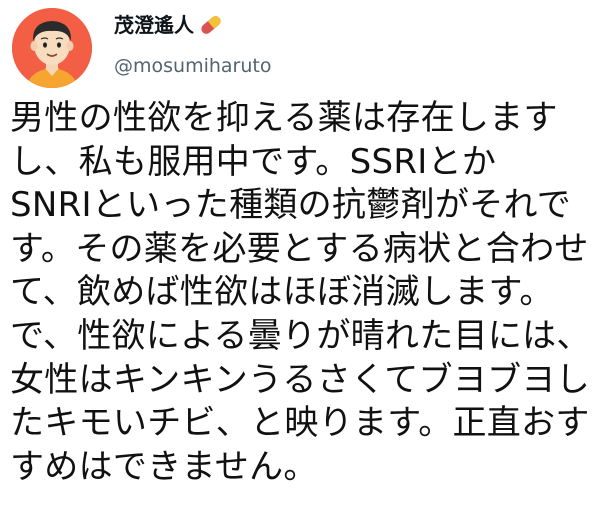 The image size is (607, 523). Describe the element at coordinates (192, 66) in the screenshot. I see `user-handle: @mosumiharuto` at that location.